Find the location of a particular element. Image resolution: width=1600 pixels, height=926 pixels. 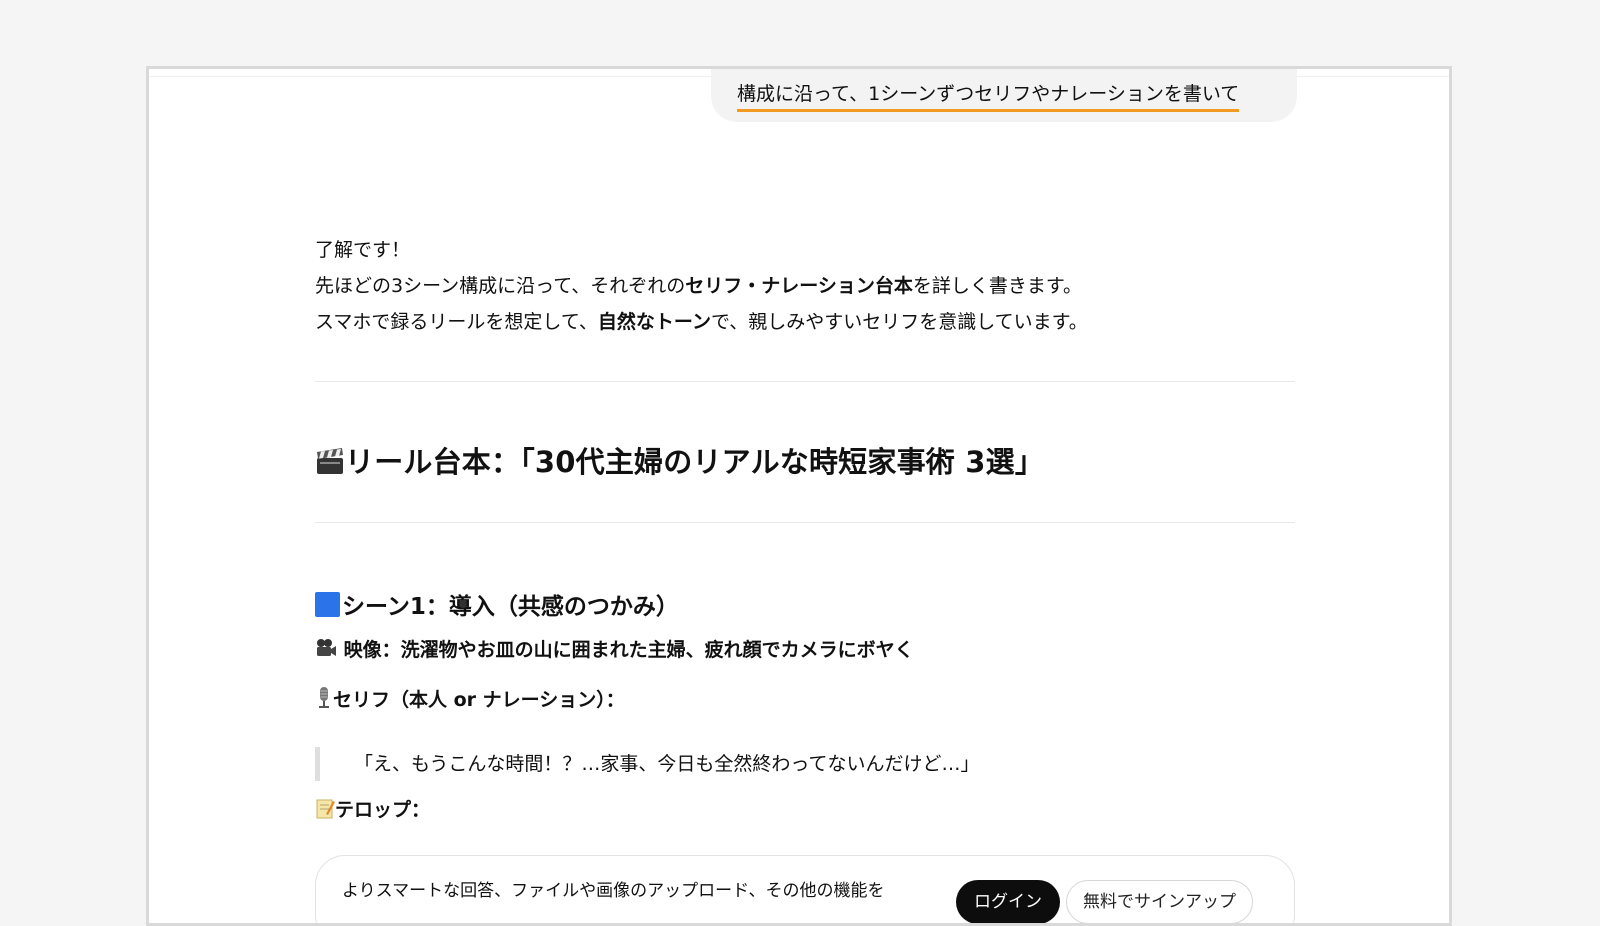

scene1-line-label: セリフ（本人 or ナレーション）： is located at coordinates (479, 700).